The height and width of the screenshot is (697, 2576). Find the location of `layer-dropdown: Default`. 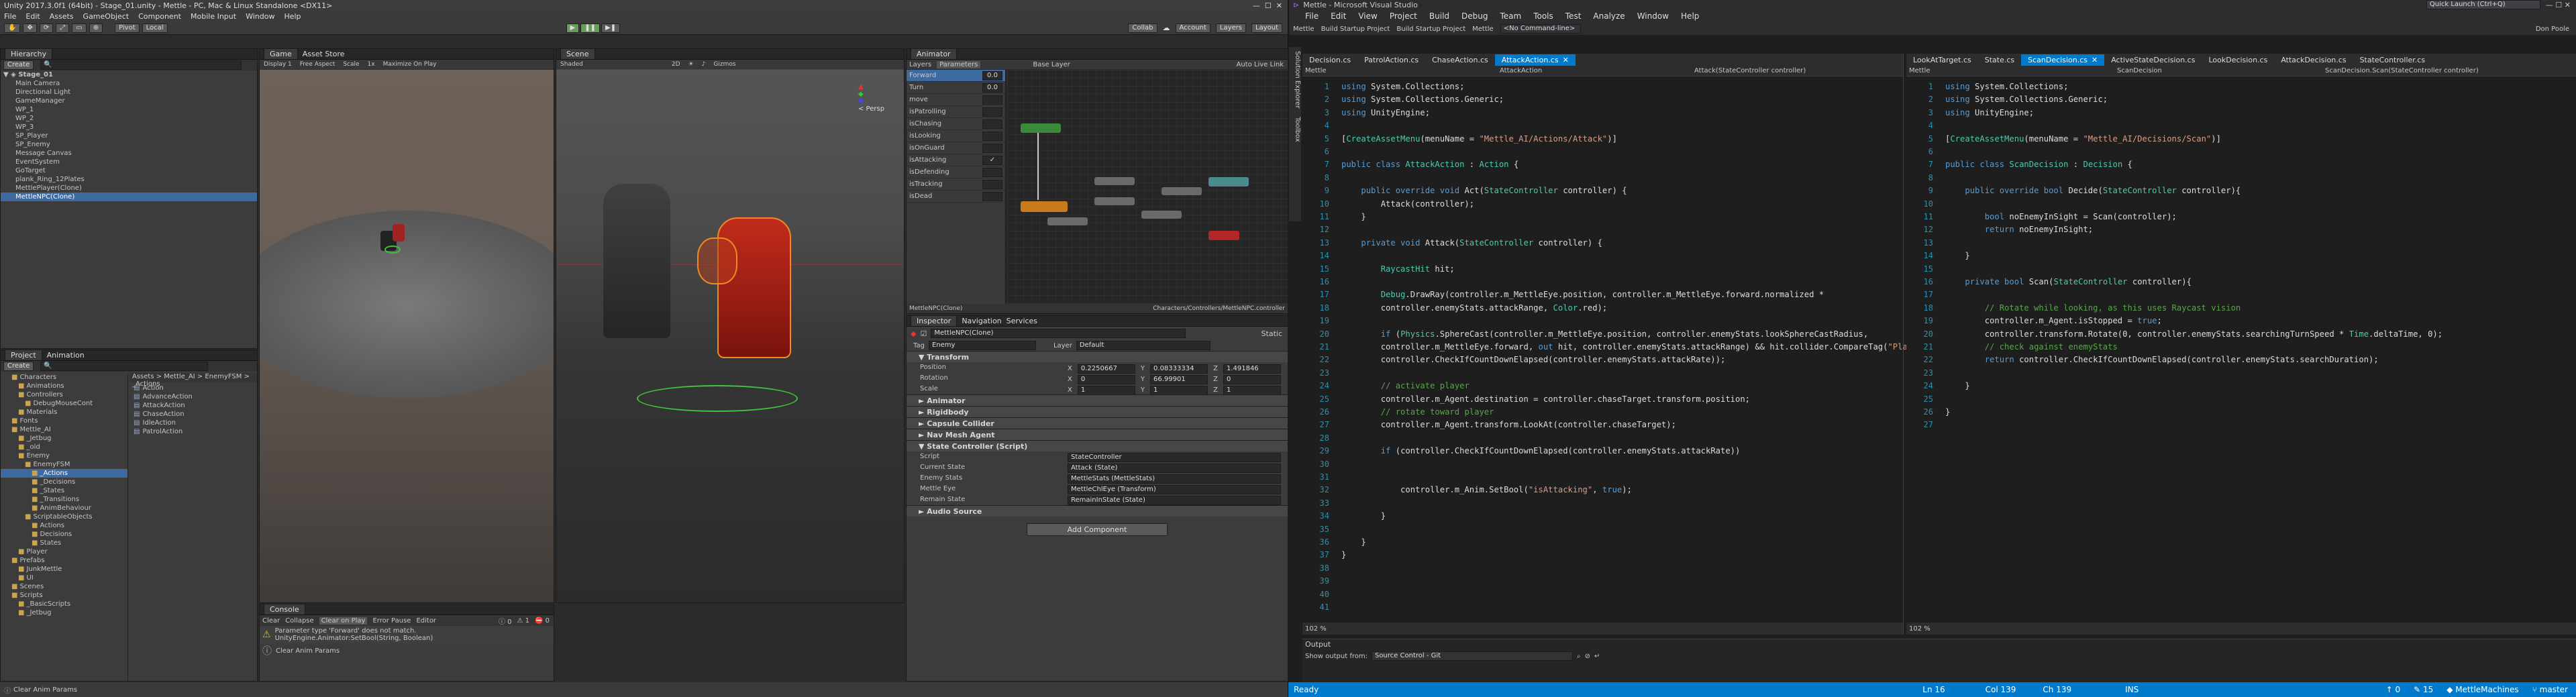

layer-dropdown: Default is located at coordinates (1143, 345).